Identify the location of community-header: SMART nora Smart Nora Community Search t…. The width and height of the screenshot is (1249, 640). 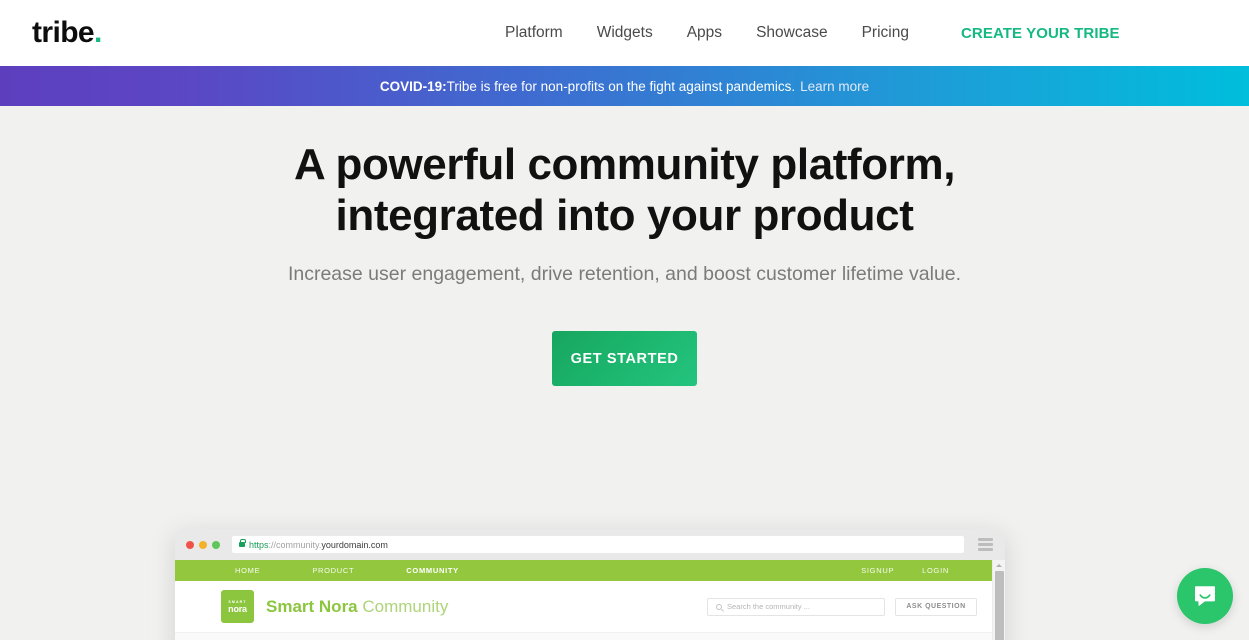
(590, 607).